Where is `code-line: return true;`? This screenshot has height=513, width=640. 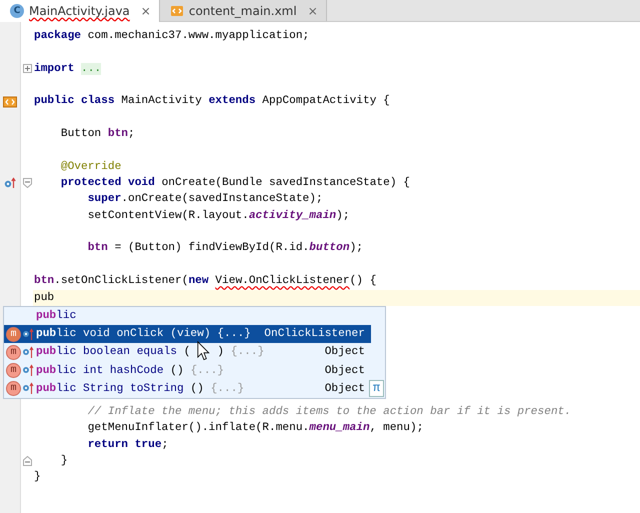 code-line: return true; is located at coordinates (127, 445).